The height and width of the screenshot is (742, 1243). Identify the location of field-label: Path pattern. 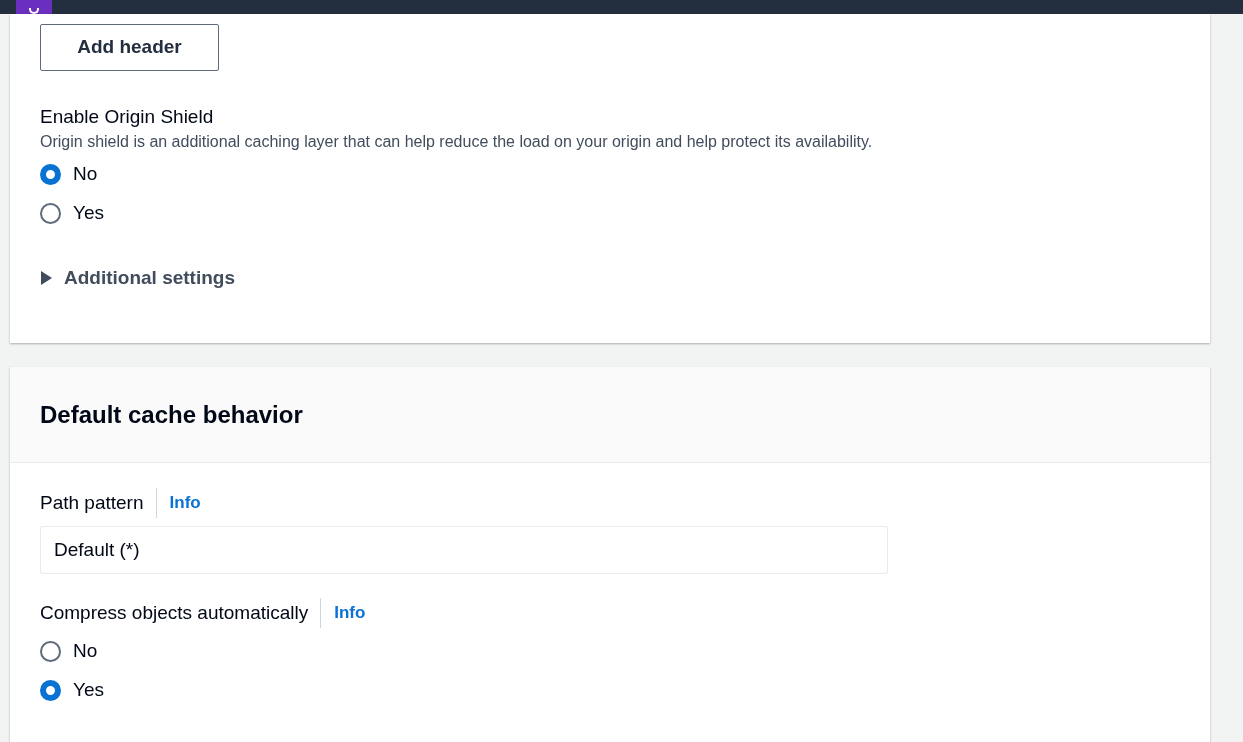
(98, 503).